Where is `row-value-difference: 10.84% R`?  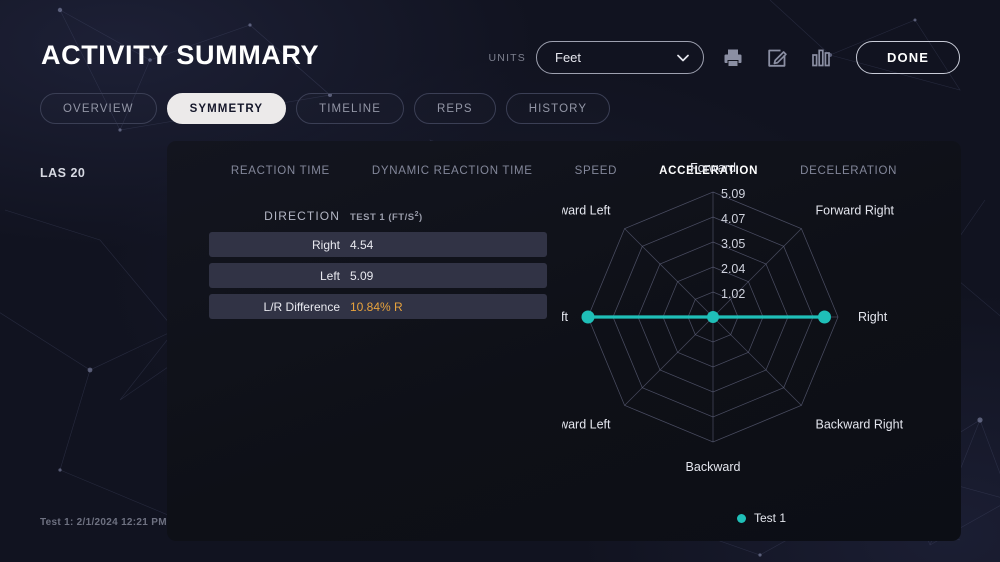
row-value-difference: 10.84% R is located at coordinates (376, 306).